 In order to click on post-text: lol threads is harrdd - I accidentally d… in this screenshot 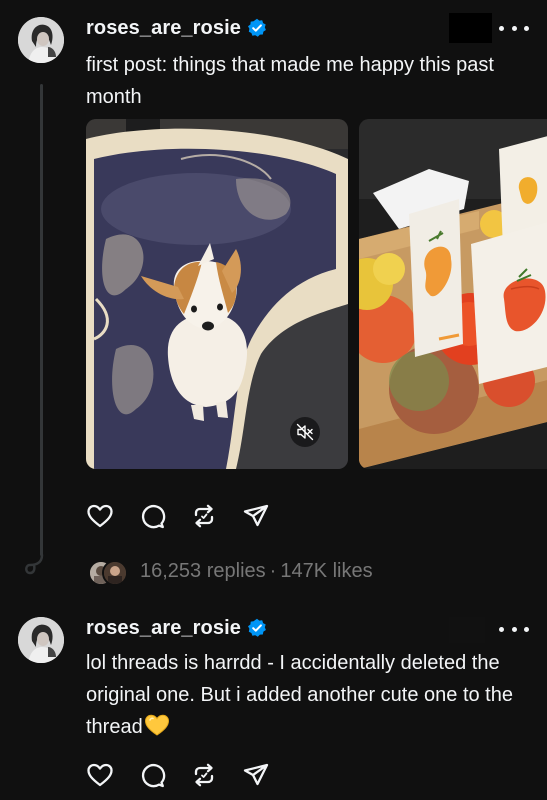, I will do `click(312, 695)`.